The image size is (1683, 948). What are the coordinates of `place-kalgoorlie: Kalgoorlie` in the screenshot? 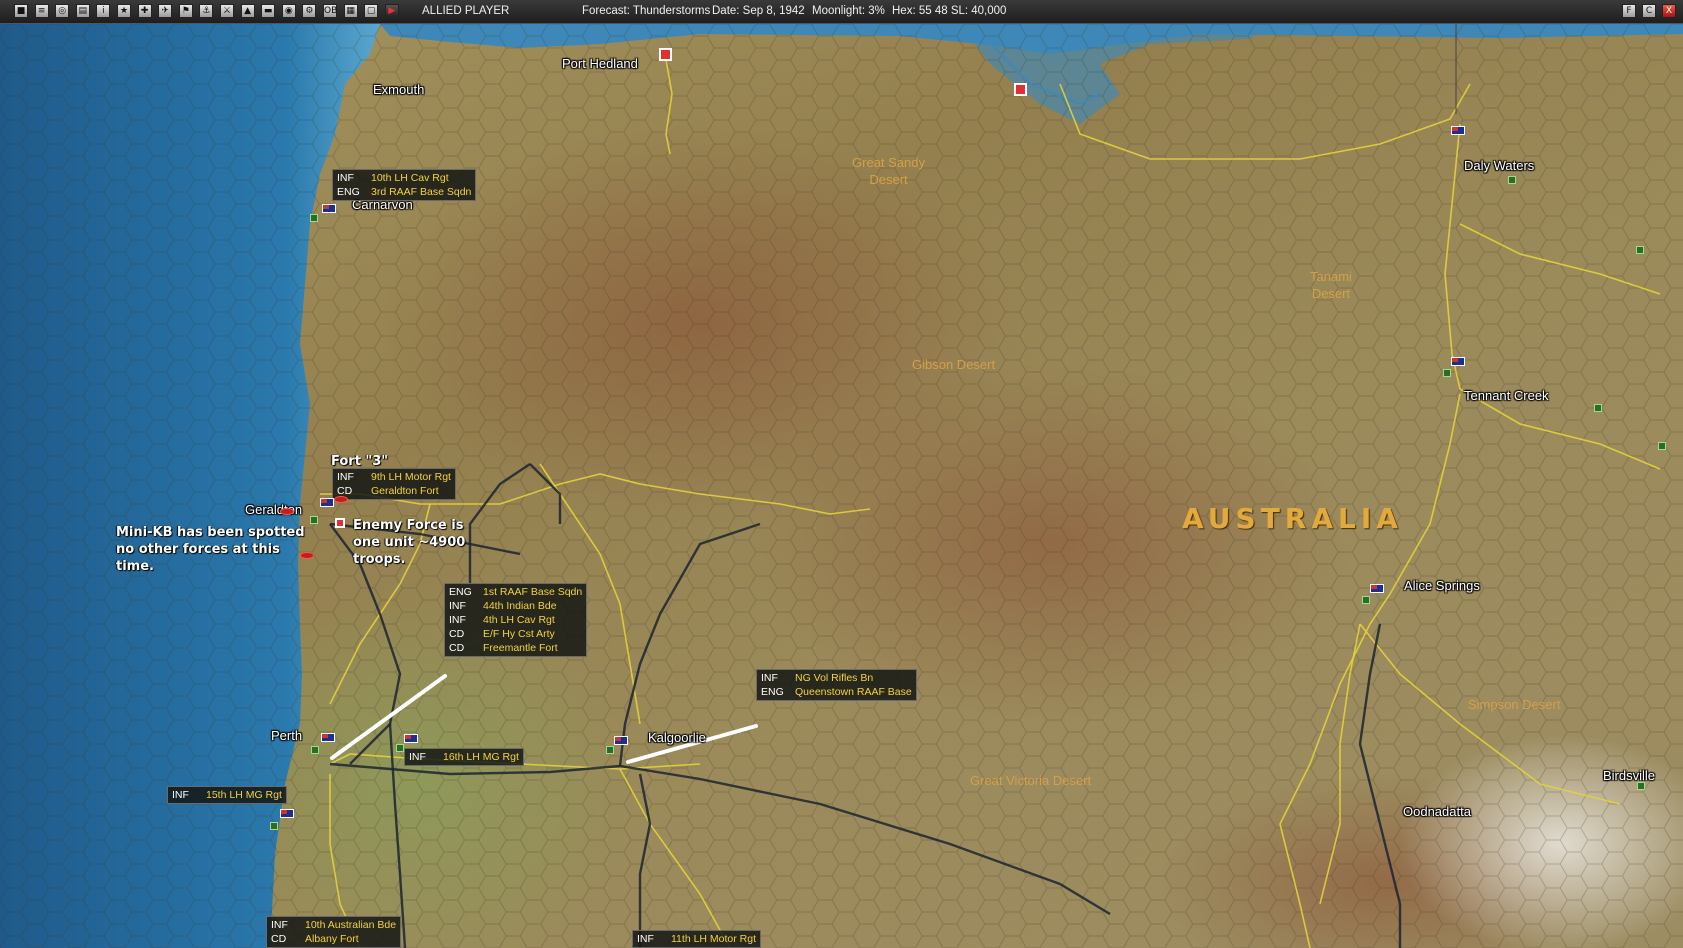 It's located at (677, 737).